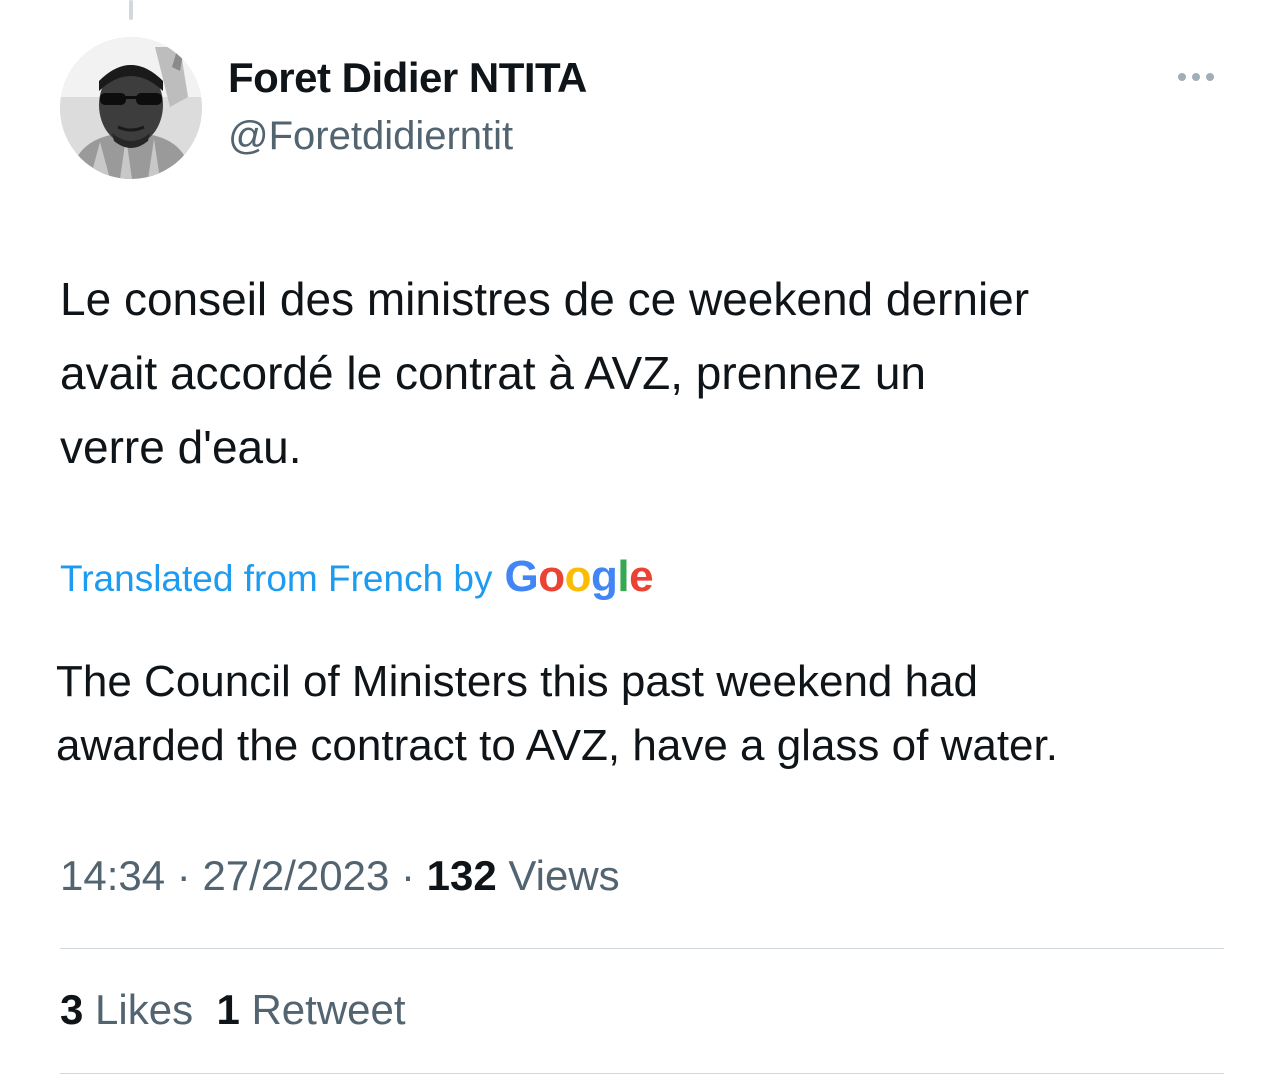 The width and height of the screenshot is (1284, 1085). I want to click on translated-from-link: Translated from French by Google, so click(357, 577).